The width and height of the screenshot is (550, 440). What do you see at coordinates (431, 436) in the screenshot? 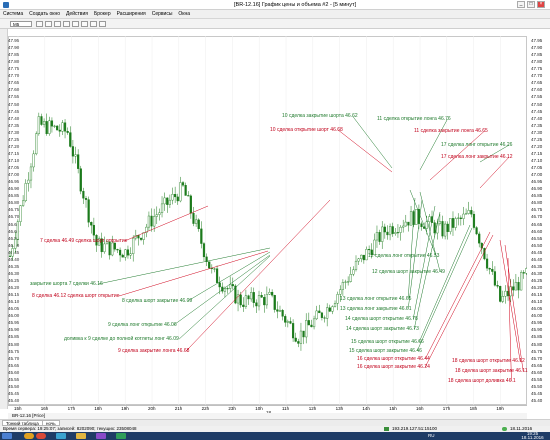
I see `language-indicator: RU` at bounding box center [431, 436].